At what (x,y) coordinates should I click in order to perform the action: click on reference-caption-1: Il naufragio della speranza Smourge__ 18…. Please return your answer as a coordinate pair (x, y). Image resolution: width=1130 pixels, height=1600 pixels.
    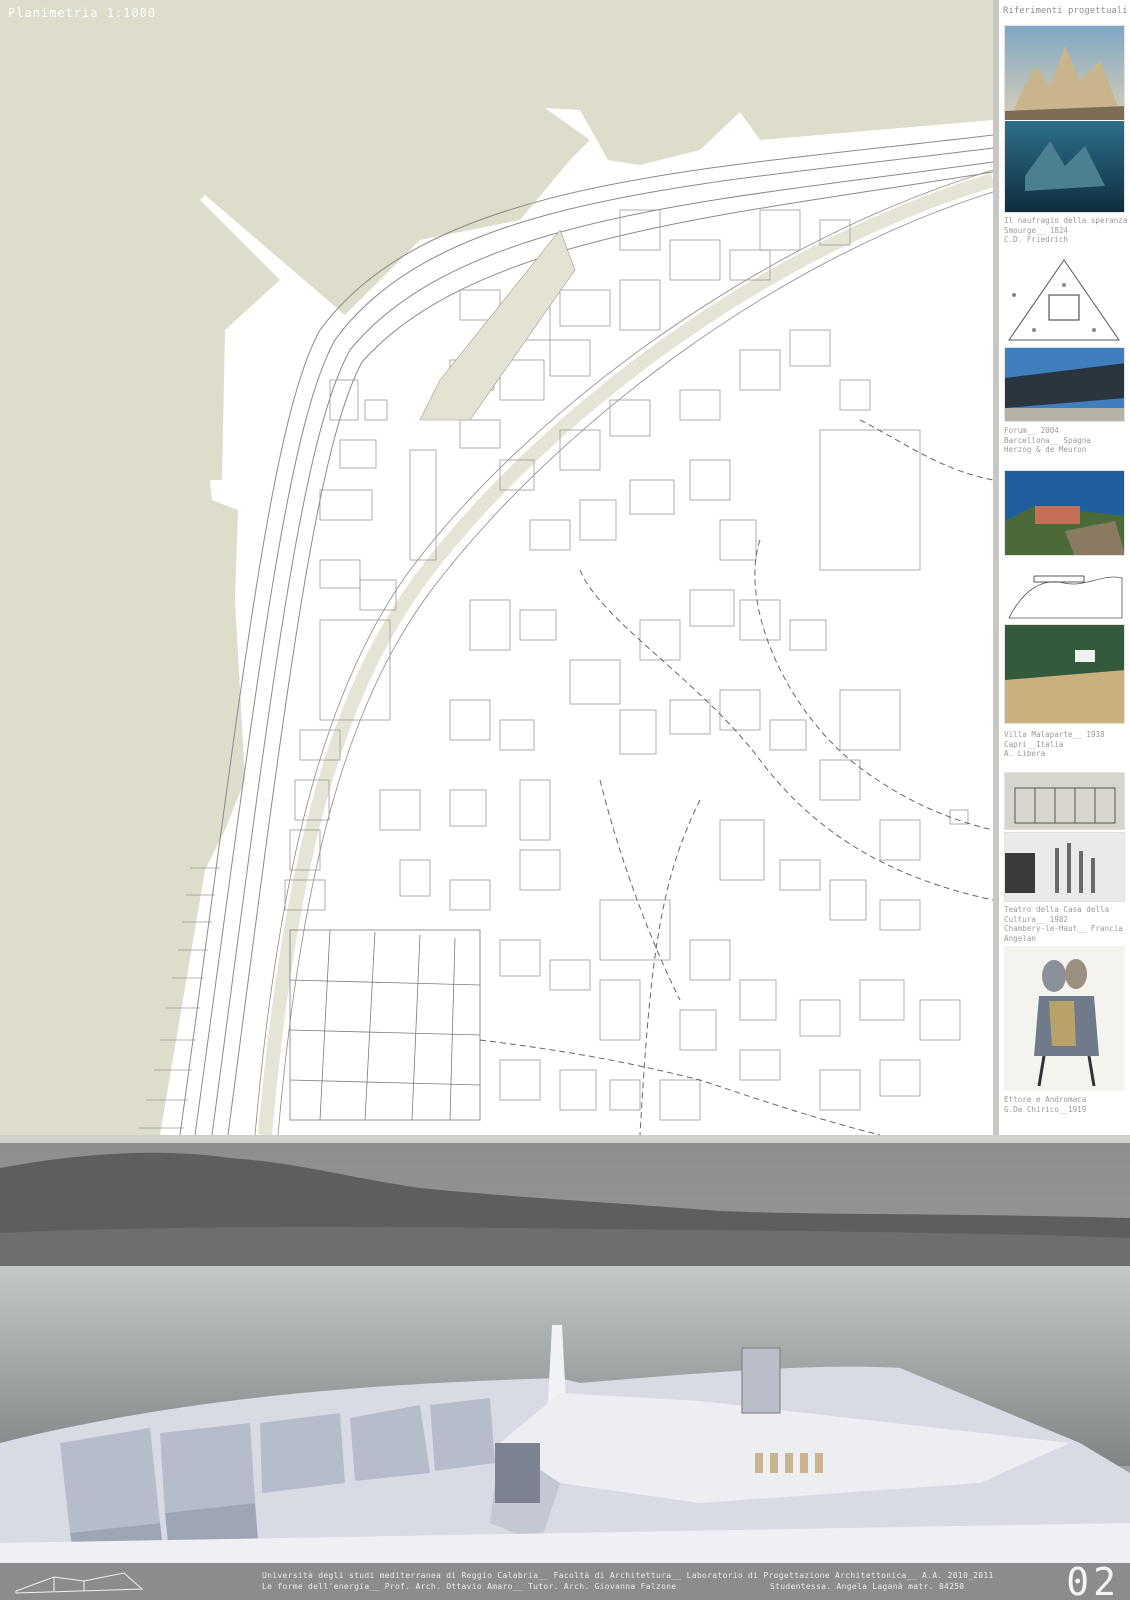
    Looking at the image, I should click on (1066, 230).